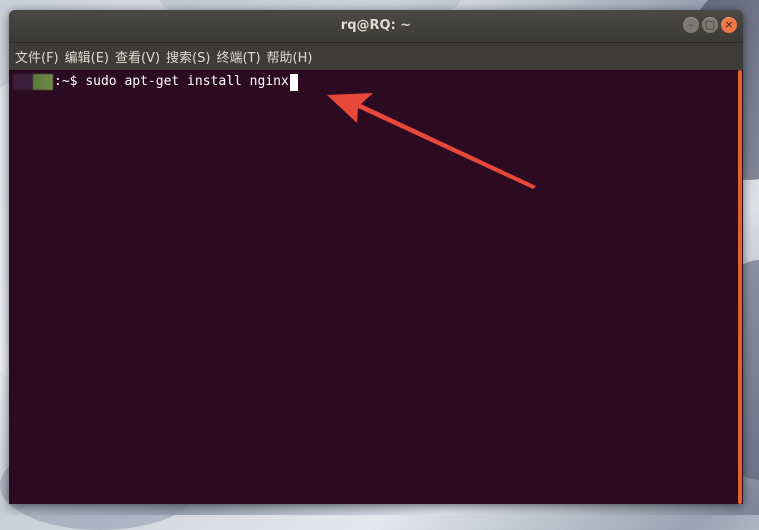  Describe the element at coordinates (140, 56) in the screenshot. I see `menu-view: 查看(V)` at that location.